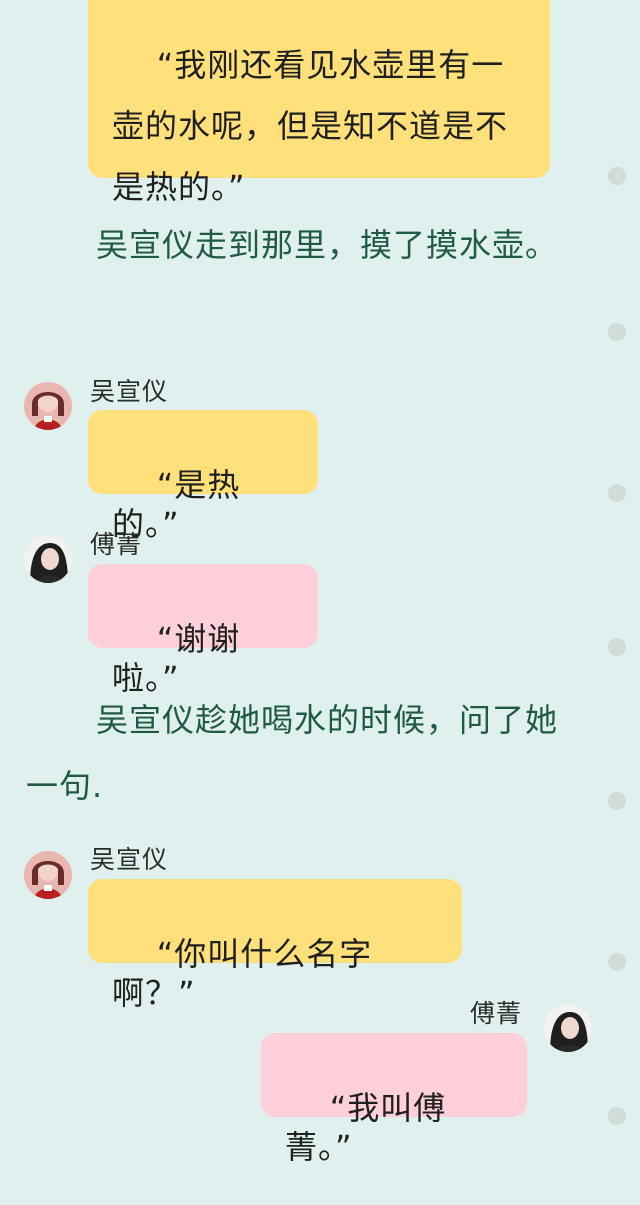 Image resolution: width=640 pixels, height=1205 pixels. What do you see at coordinates (242, 973) in the screenshot?
I see `message-text: “你叫什么名字啊？”` at bounding box center [242, 973].